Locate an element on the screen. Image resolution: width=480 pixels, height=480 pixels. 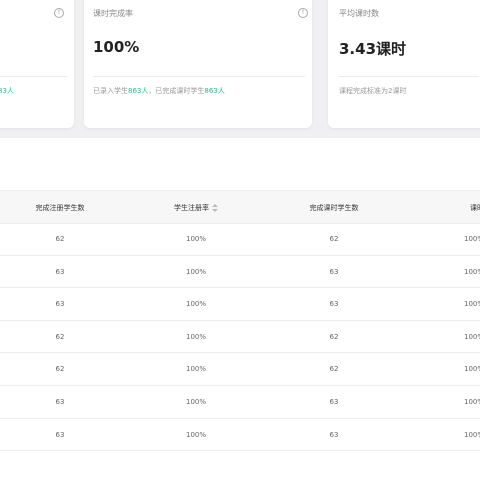
card-value: 3.43课时 is located at coordinates (373, 49).